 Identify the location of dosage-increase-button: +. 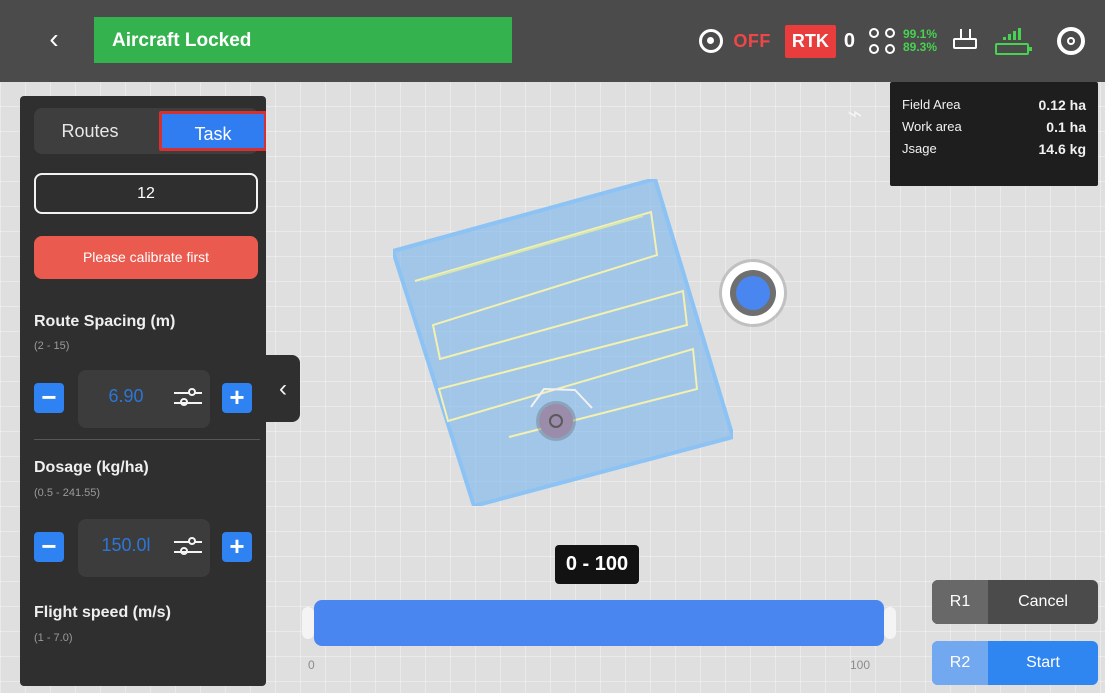
(237, 547).